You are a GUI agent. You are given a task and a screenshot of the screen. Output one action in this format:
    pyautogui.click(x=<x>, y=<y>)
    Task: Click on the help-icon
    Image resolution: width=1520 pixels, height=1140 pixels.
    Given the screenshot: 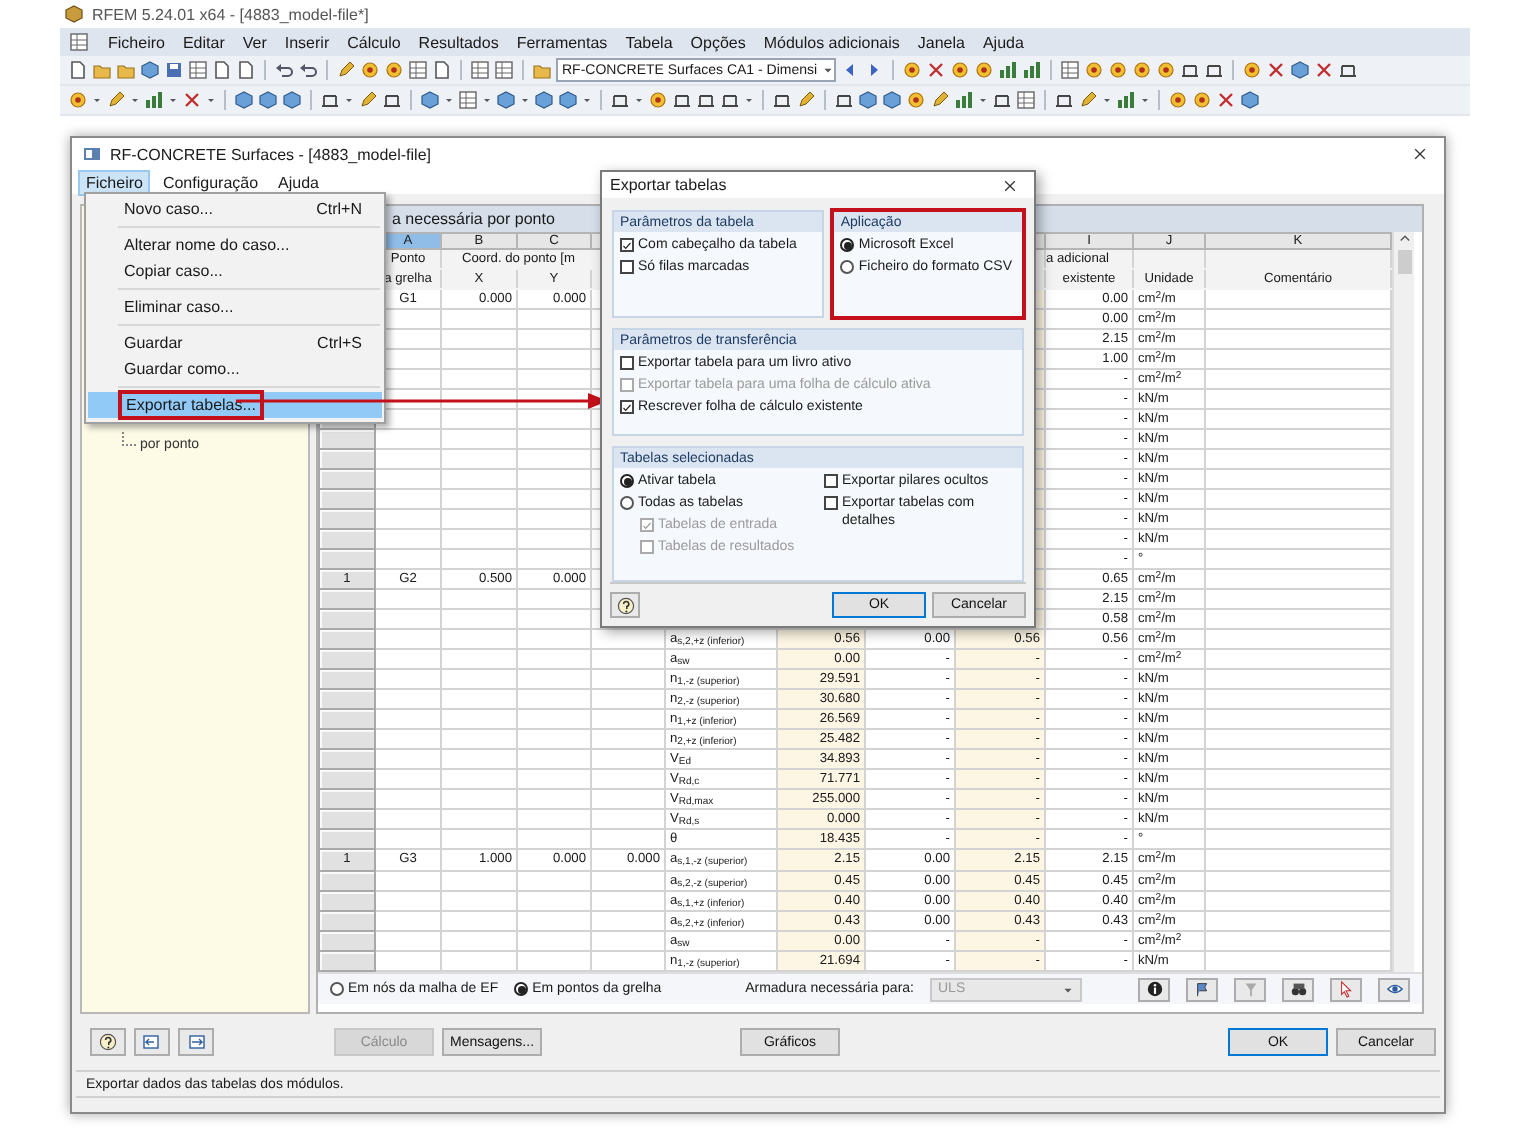 What is the action you would take?
    pyautogui.click(x=625, y=605)
    